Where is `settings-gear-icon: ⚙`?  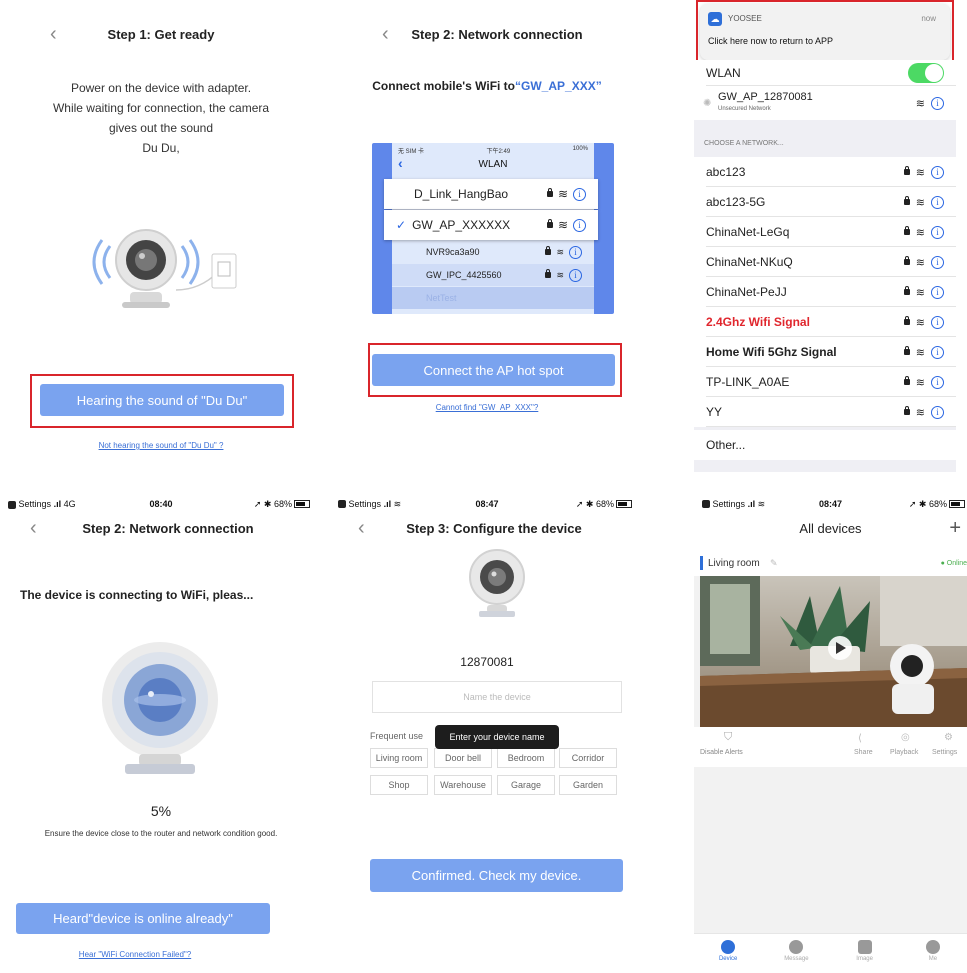
settings-gear-icon: ⚙ is located at coordinates (948, 737).